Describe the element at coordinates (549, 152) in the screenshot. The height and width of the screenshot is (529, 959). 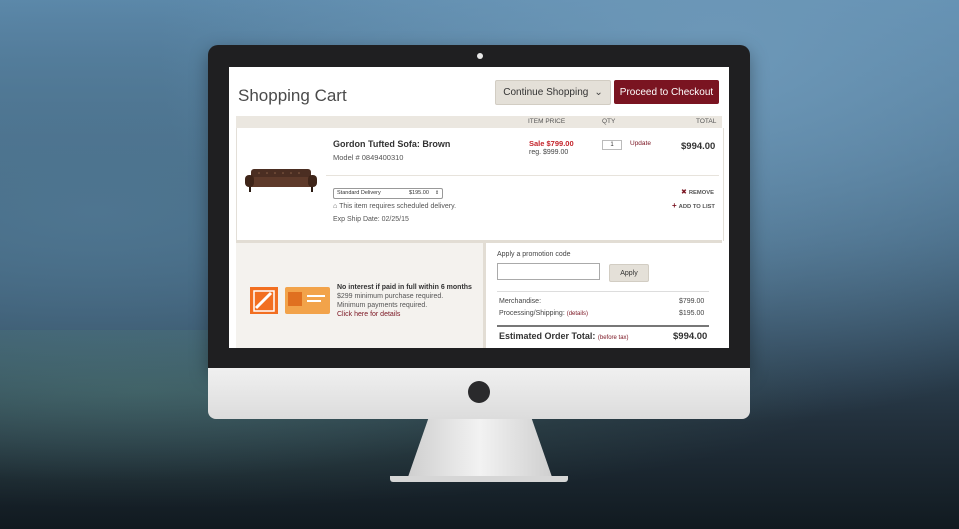
I see `regular-price: reg. $999.00` at that location.